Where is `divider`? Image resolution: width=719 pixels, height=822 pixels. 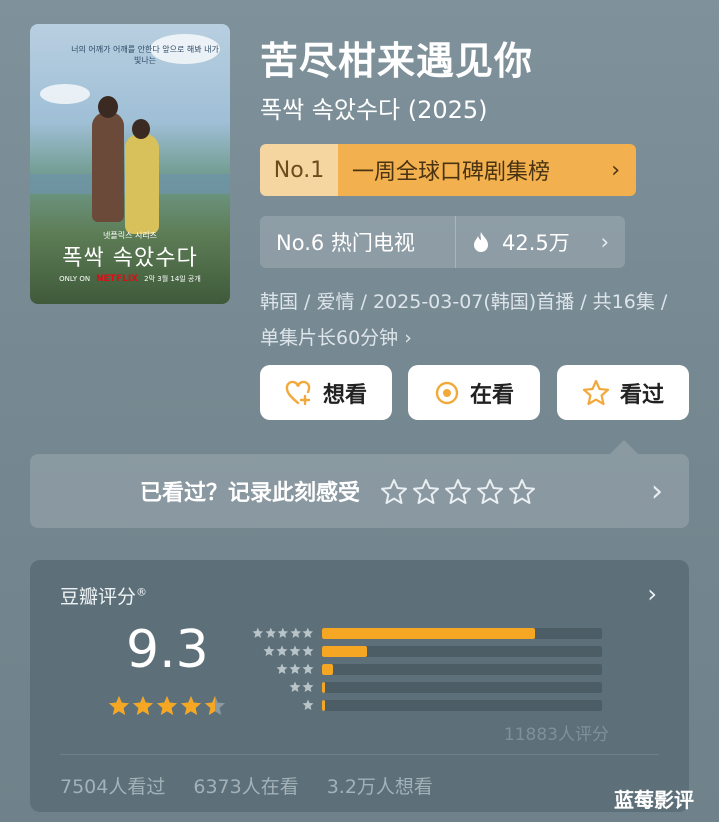 divider is located at coordinates (359, 754).